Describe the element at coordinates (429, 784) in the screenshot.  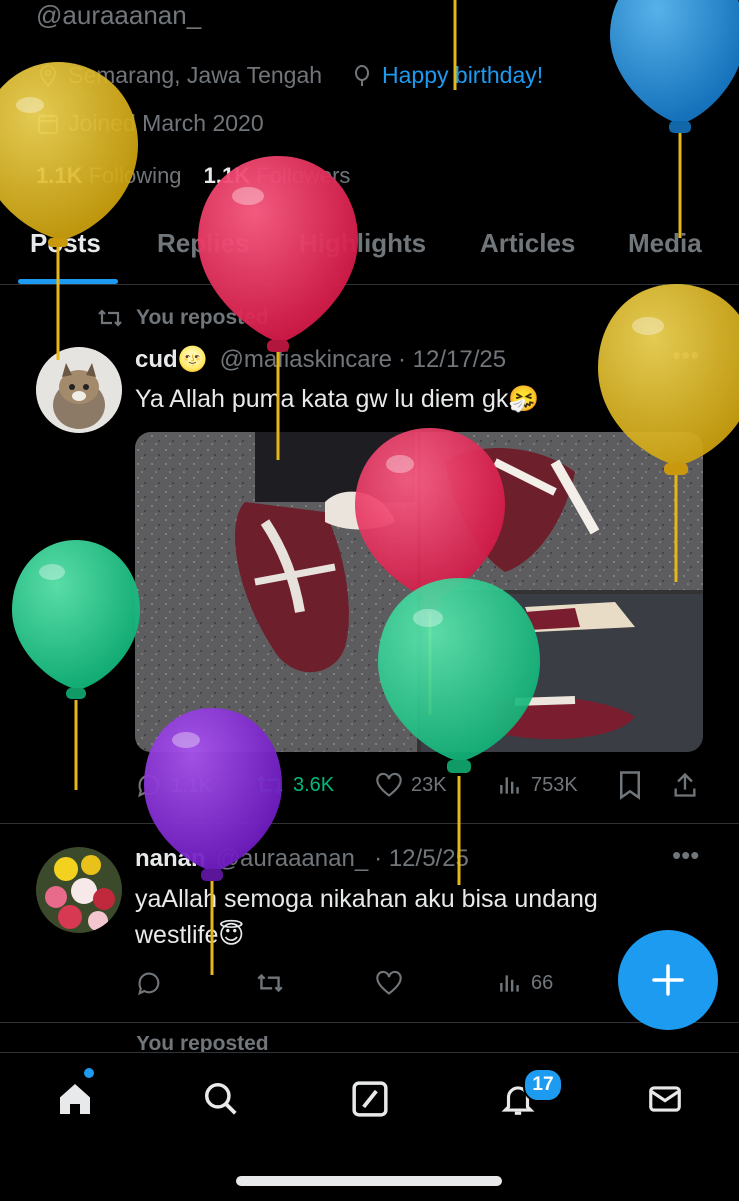
I see `like-count: 23K` at that location.